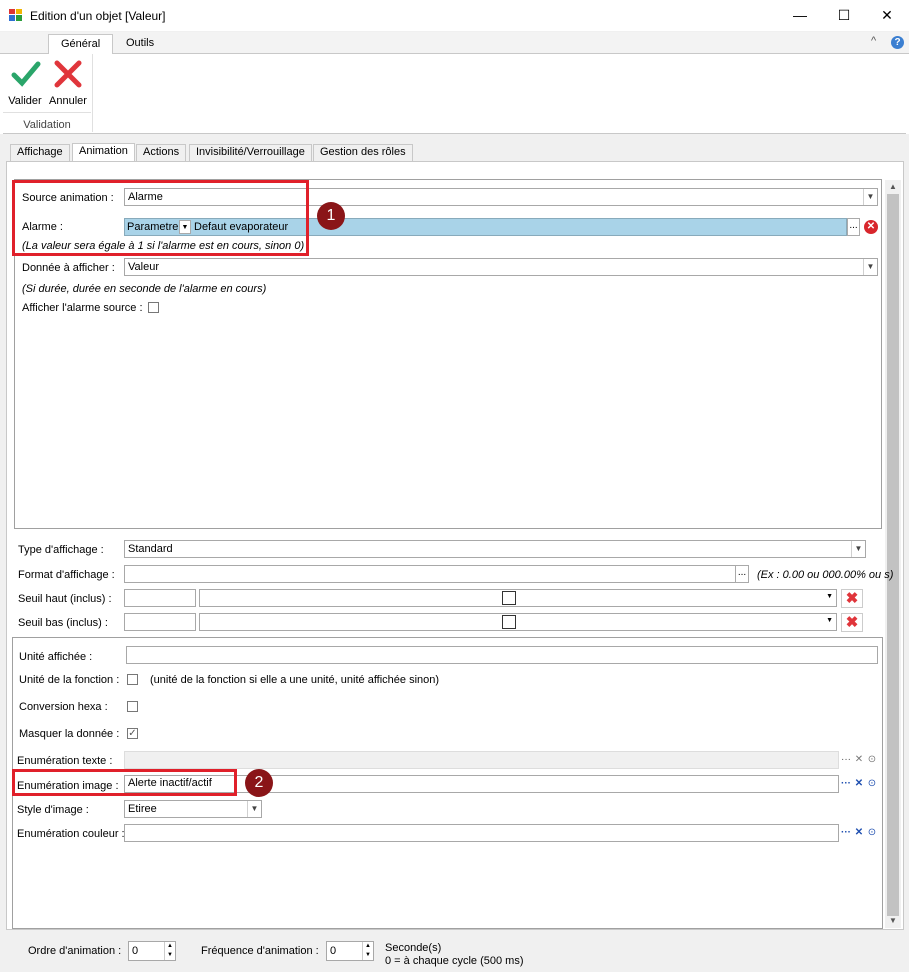  I want to click on scrollbar-thumb, so click(893, 555).